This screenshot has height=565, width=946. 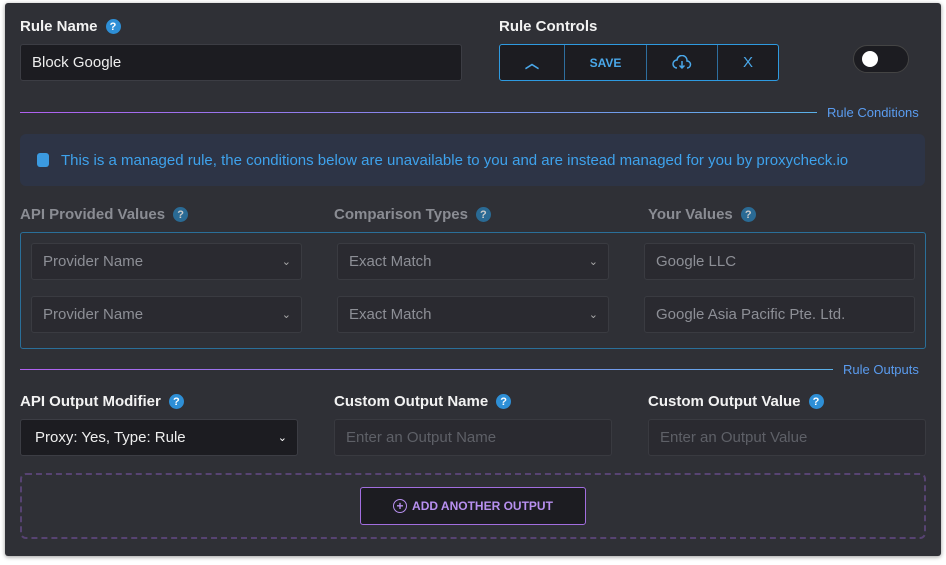 What do you see at coordinates (423, 401) in the screenshot?
I see `output-name-label: Custom Output Name?` at bounding box center [423, 401].